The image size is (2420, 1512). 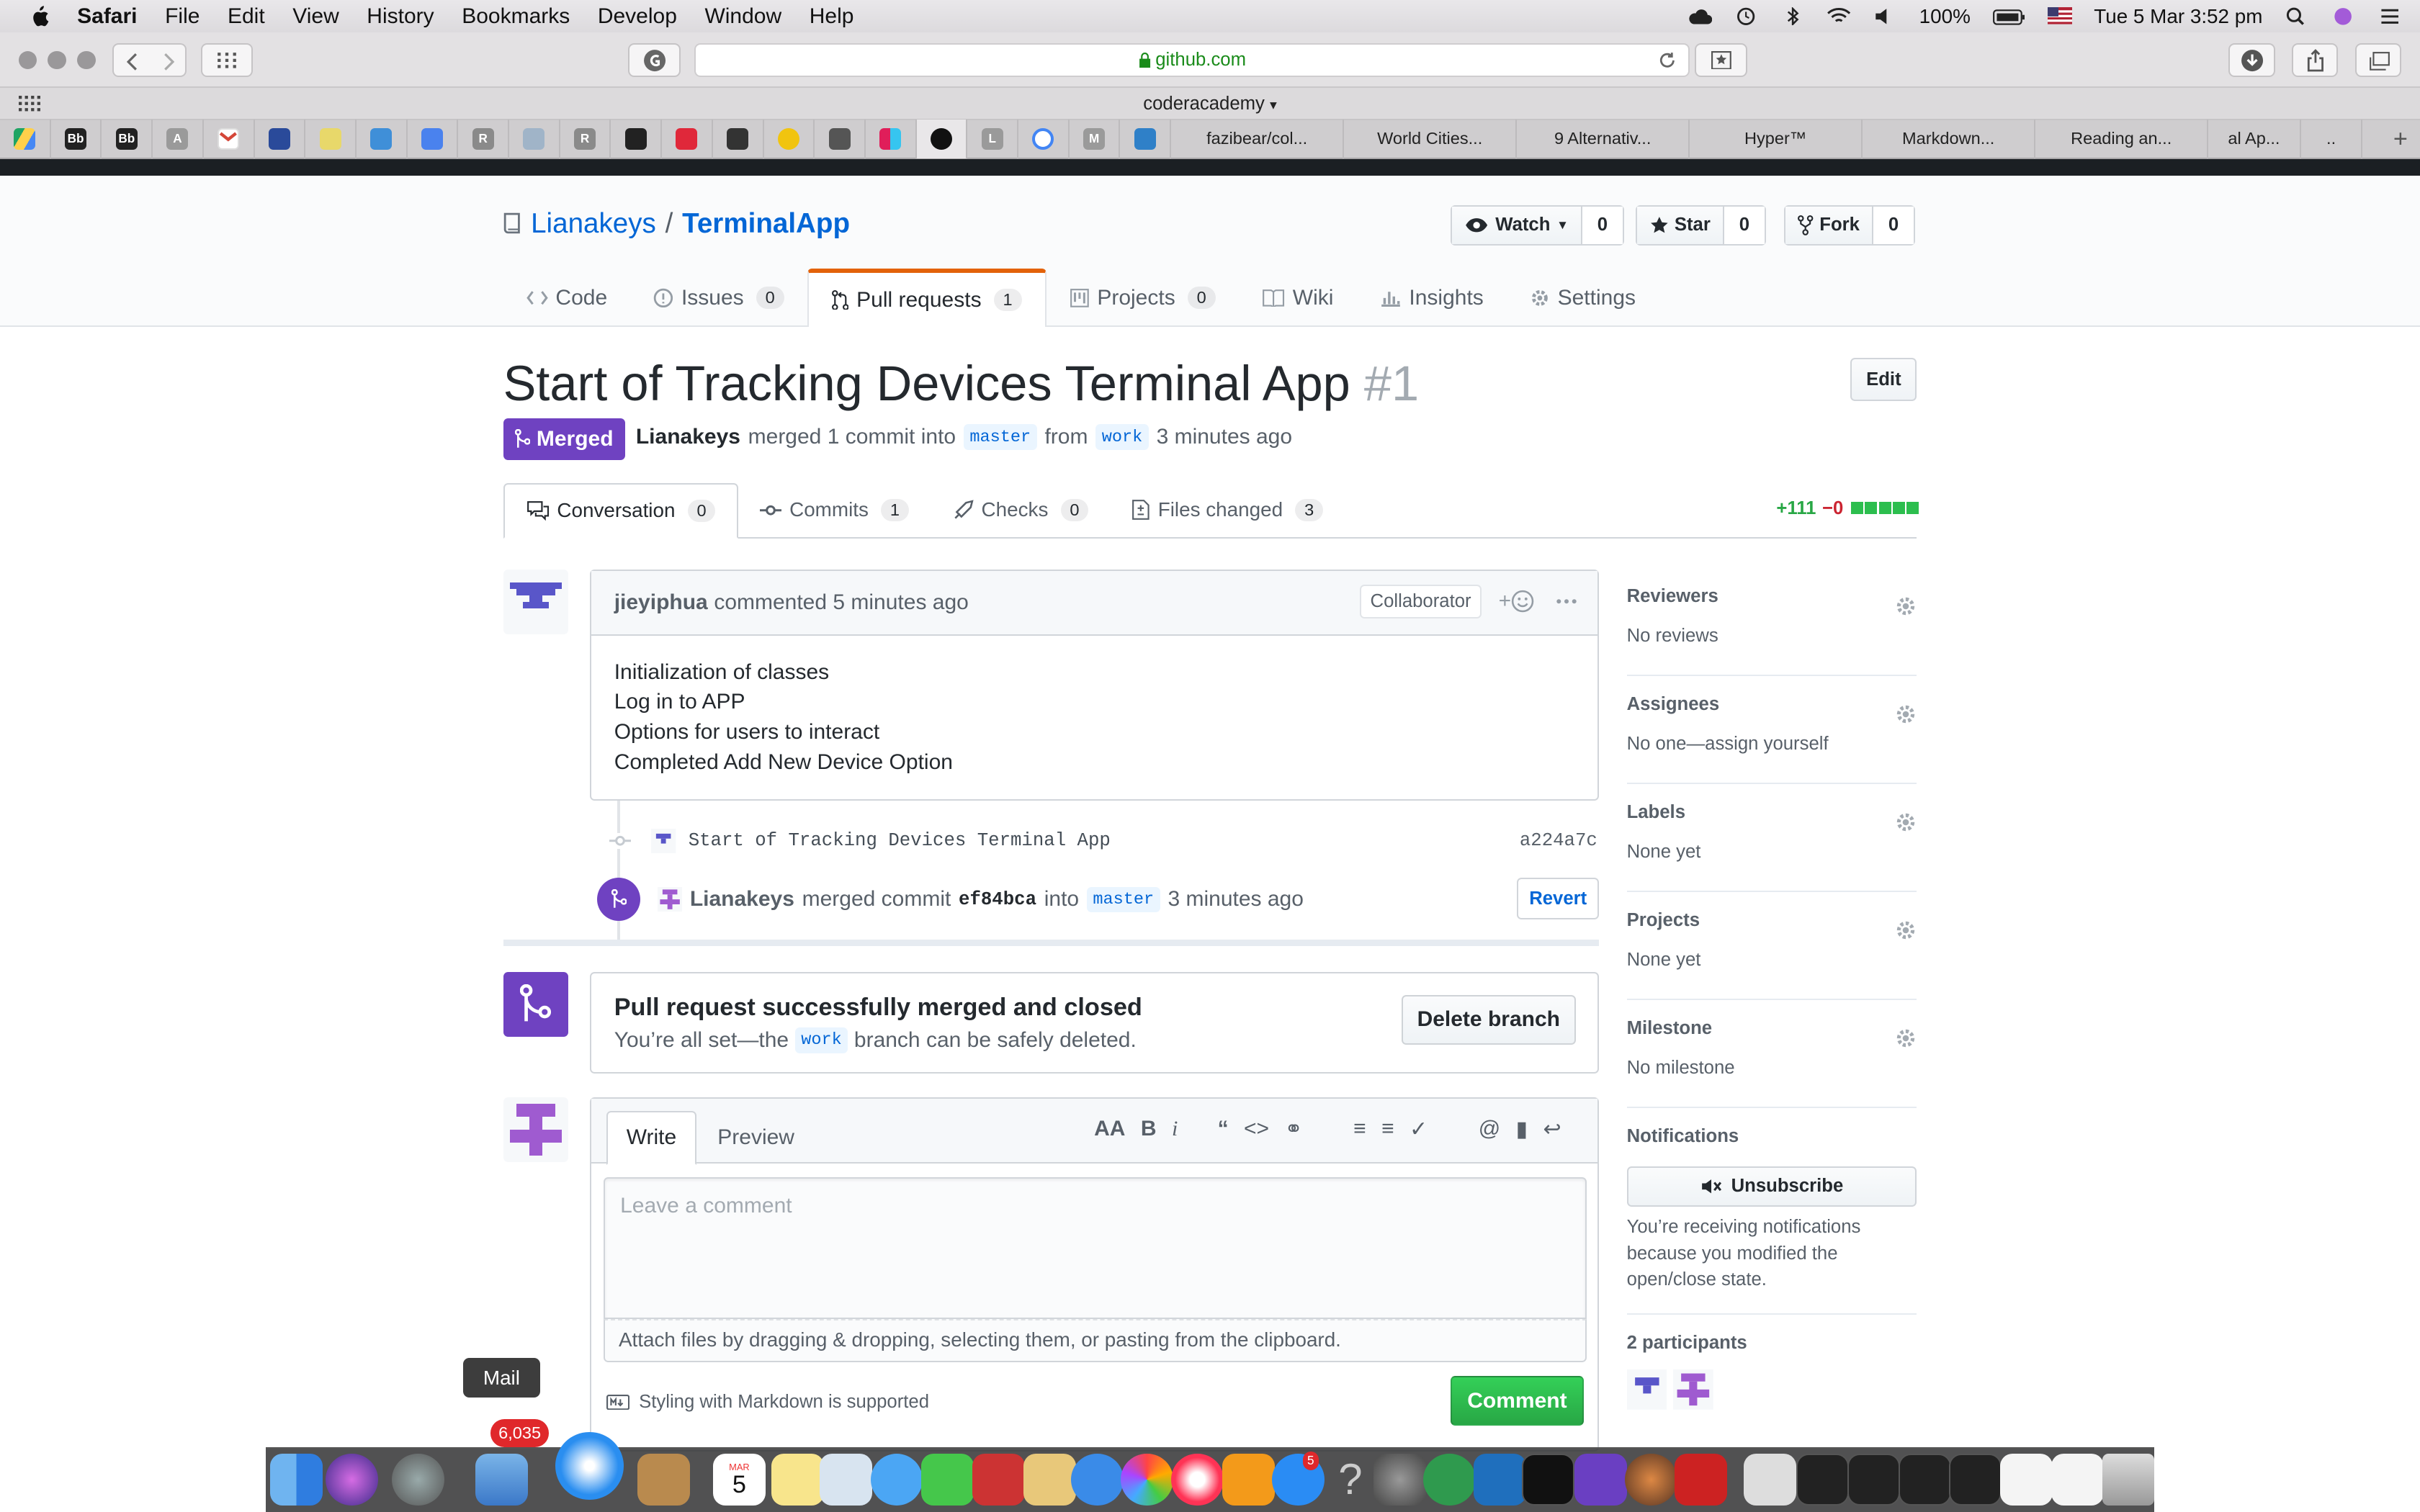 I want to click on siri-dock-icon, so click(x=352, y=1479).